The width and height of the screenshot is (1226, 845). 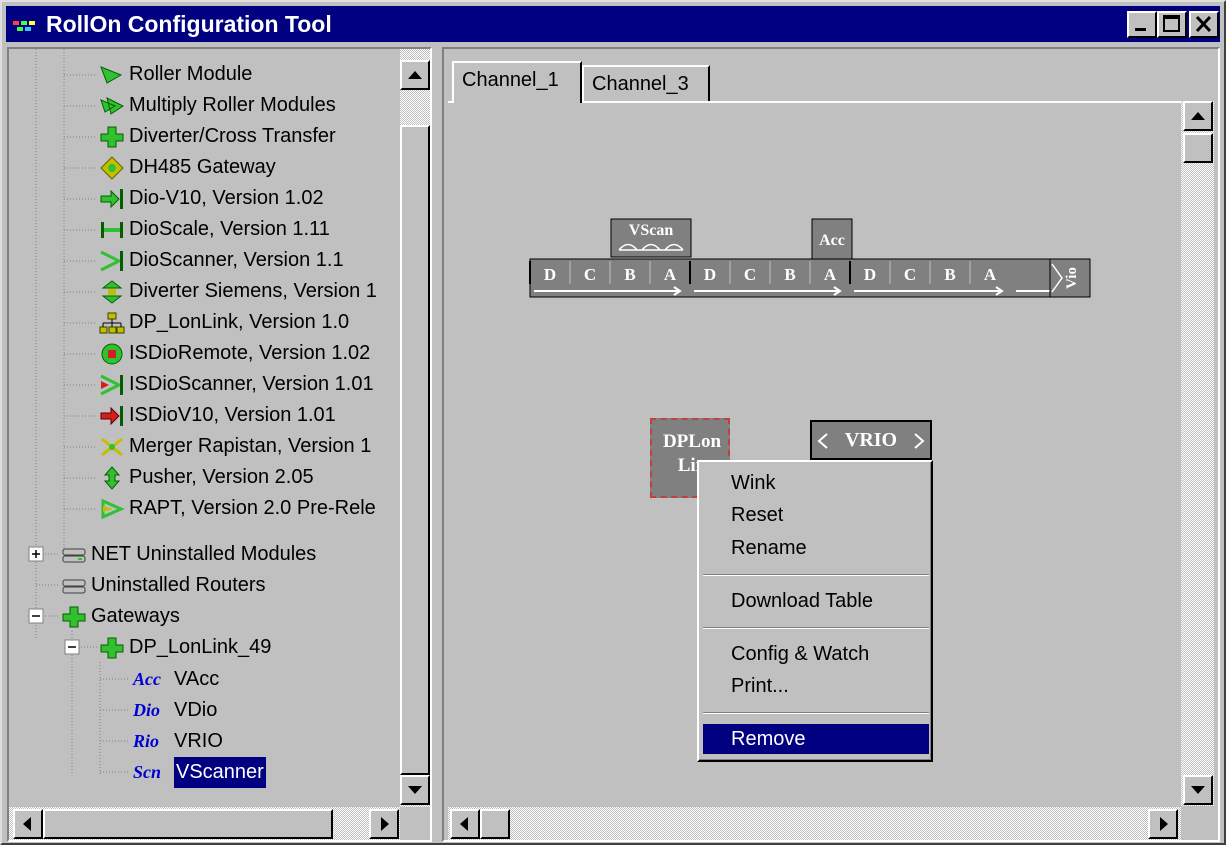 I want to click on tree-item-dh485: DH485 Gateway, so click(x=206, y=167).